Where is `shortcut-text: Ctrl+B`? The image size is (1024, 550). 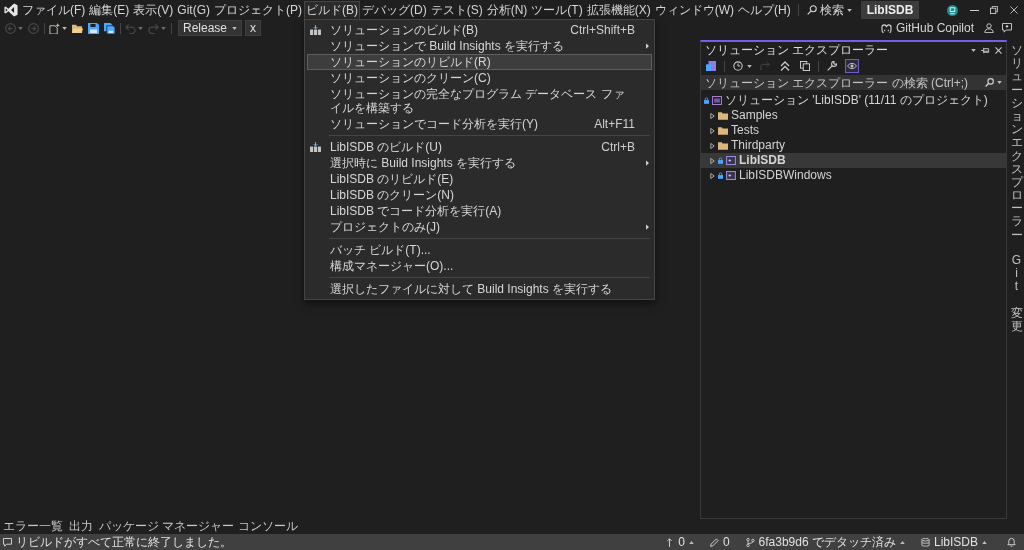
shortcut-text: Ctrl+B is located at coordinates (618, 146).